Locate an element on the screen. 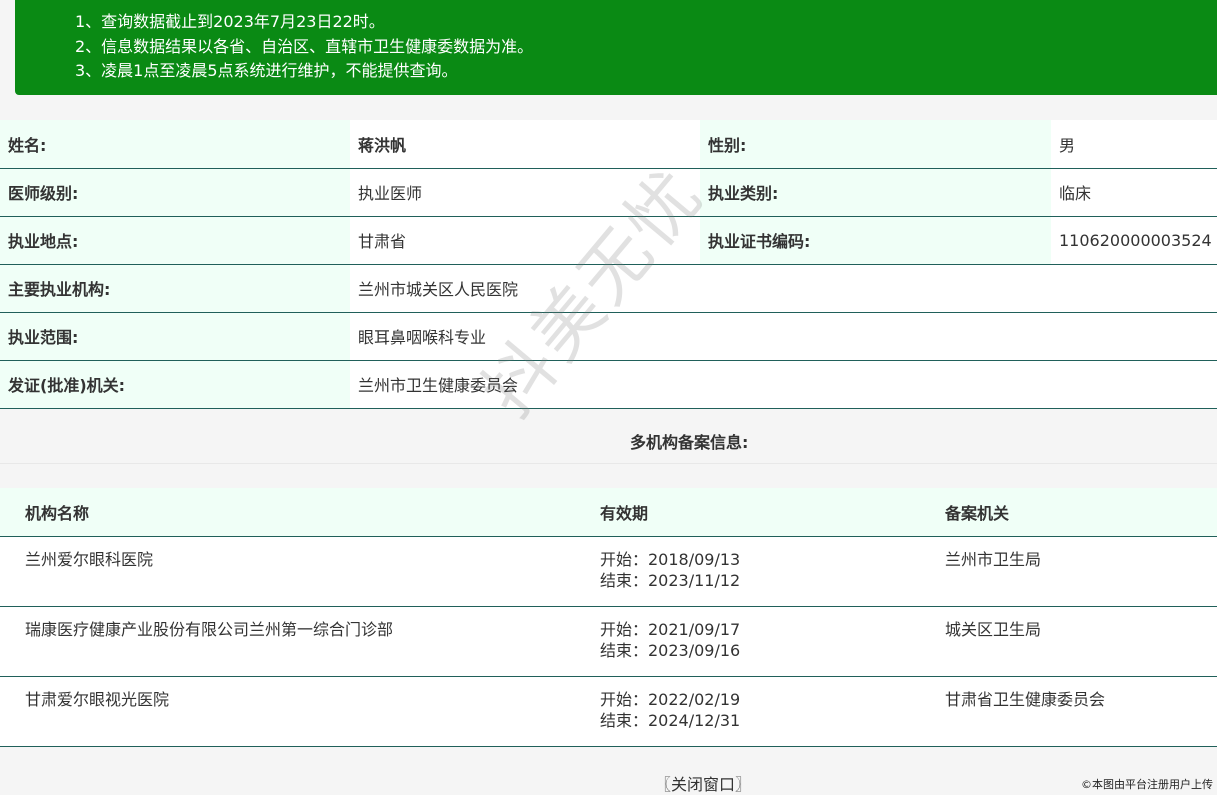 The width and height of the screenshot is (1217, 795). validity-cell: 开始：2022/02/19 结束：2024/12/31 is located at coordinates (747, 711).